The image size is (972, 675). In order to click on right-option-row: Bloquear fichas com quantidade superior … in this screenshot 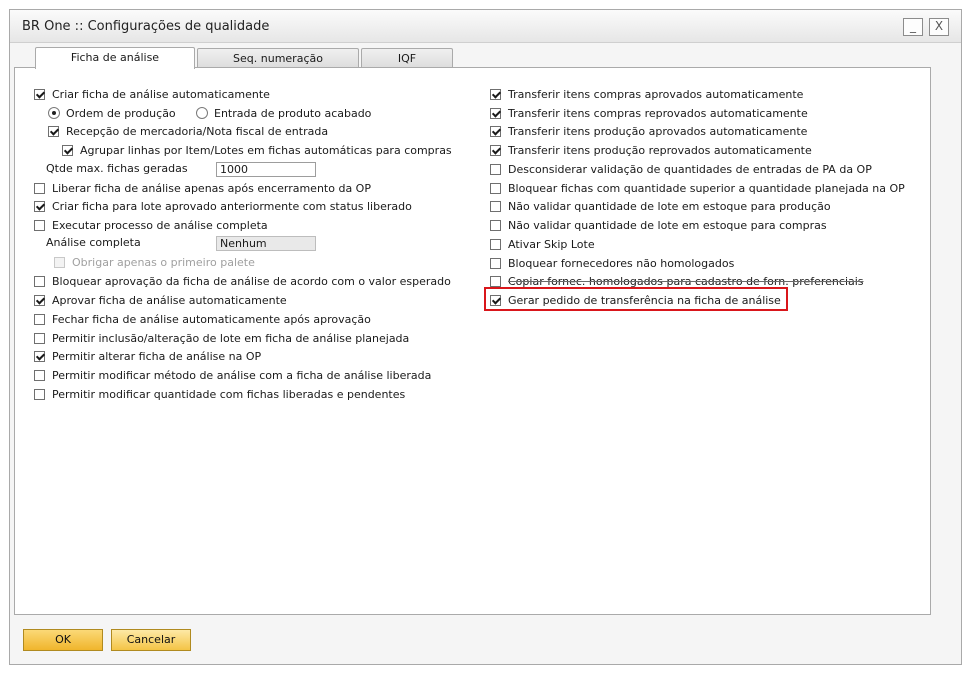, I will do `click(697, 188)`.